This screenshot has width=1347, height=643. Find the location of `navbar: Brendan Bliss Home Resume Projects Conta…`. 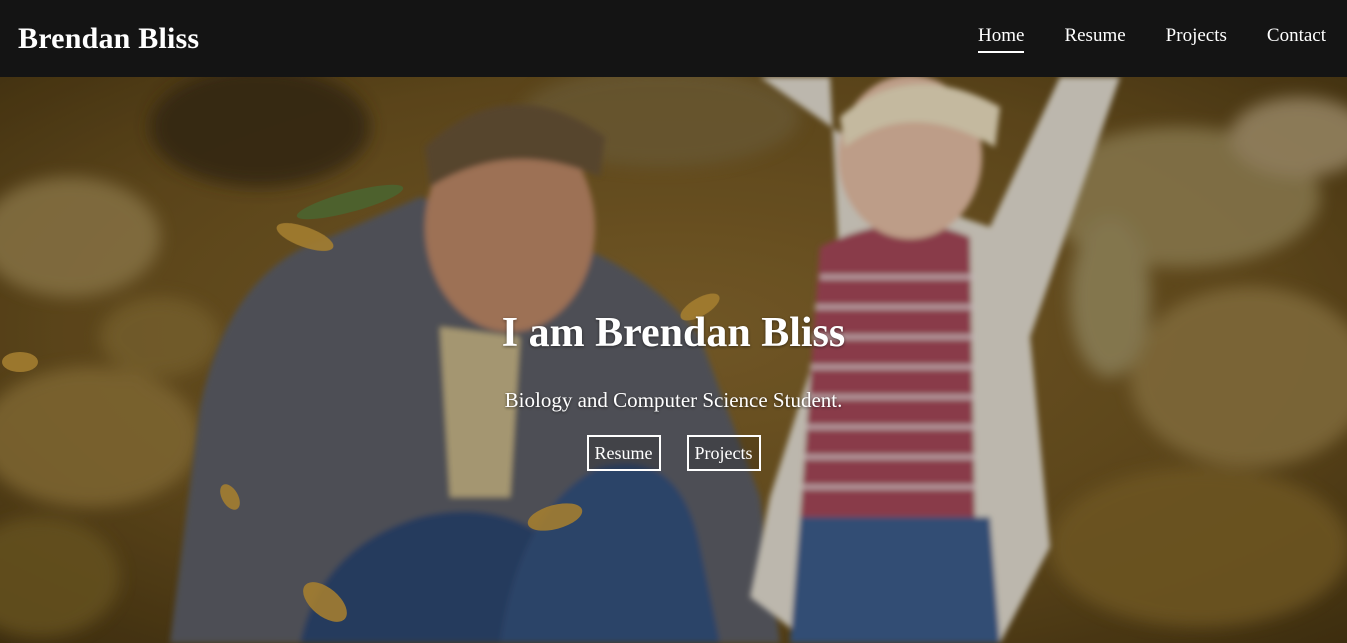

navbar: Brendan Bliss Home Resume Projects Conta… is located at coordinates (673, 38).